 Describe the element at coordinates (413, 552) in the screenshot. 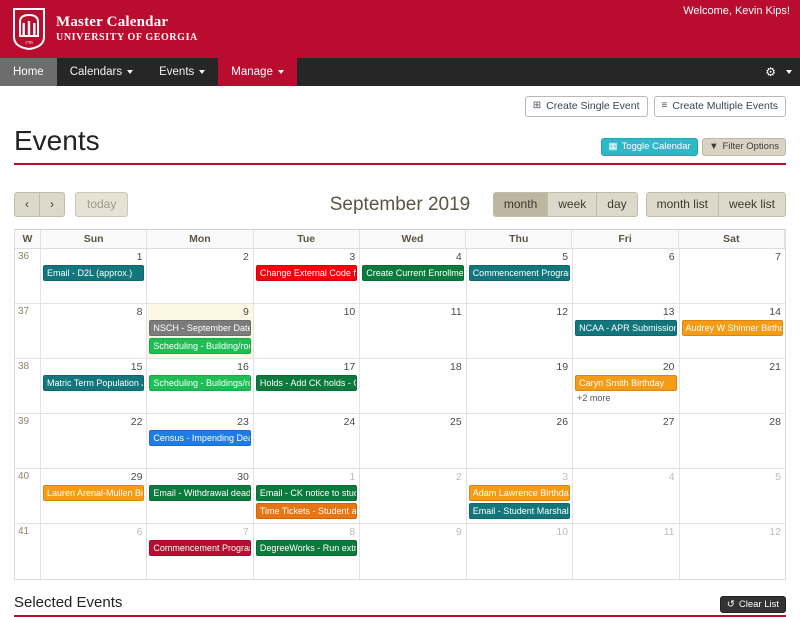

I see `day-cell: 9` at that location.